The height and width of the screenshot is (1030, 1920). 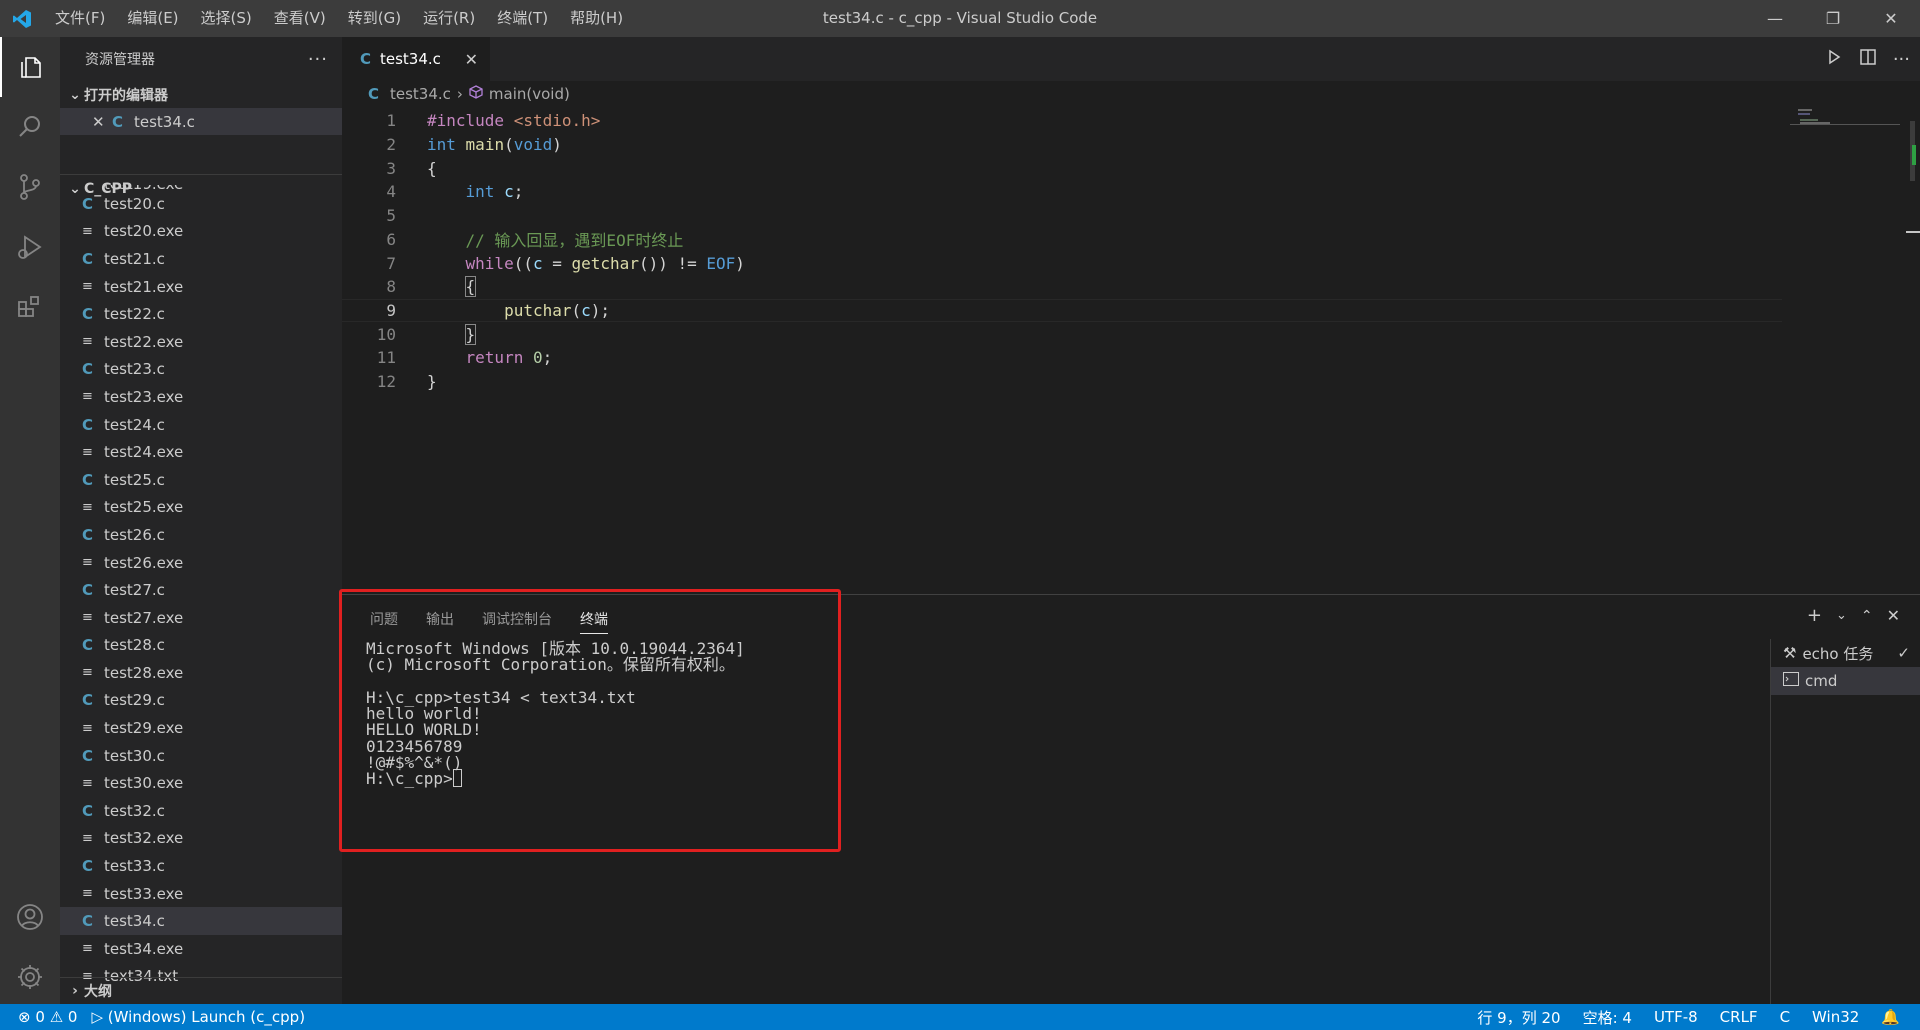 What do you see at coordinates (201, 701) in the screenshot?
I see `tree-item: Ctest29.c` at bounding box center [201, 701].